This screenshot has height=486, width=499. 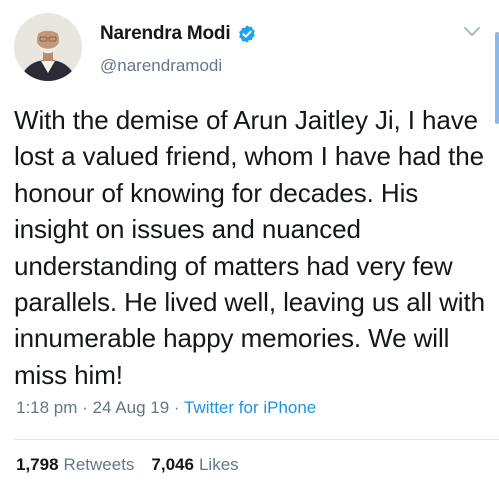 I want to click on tweet-time: 1:18 pm, so click(x=46, y=407).